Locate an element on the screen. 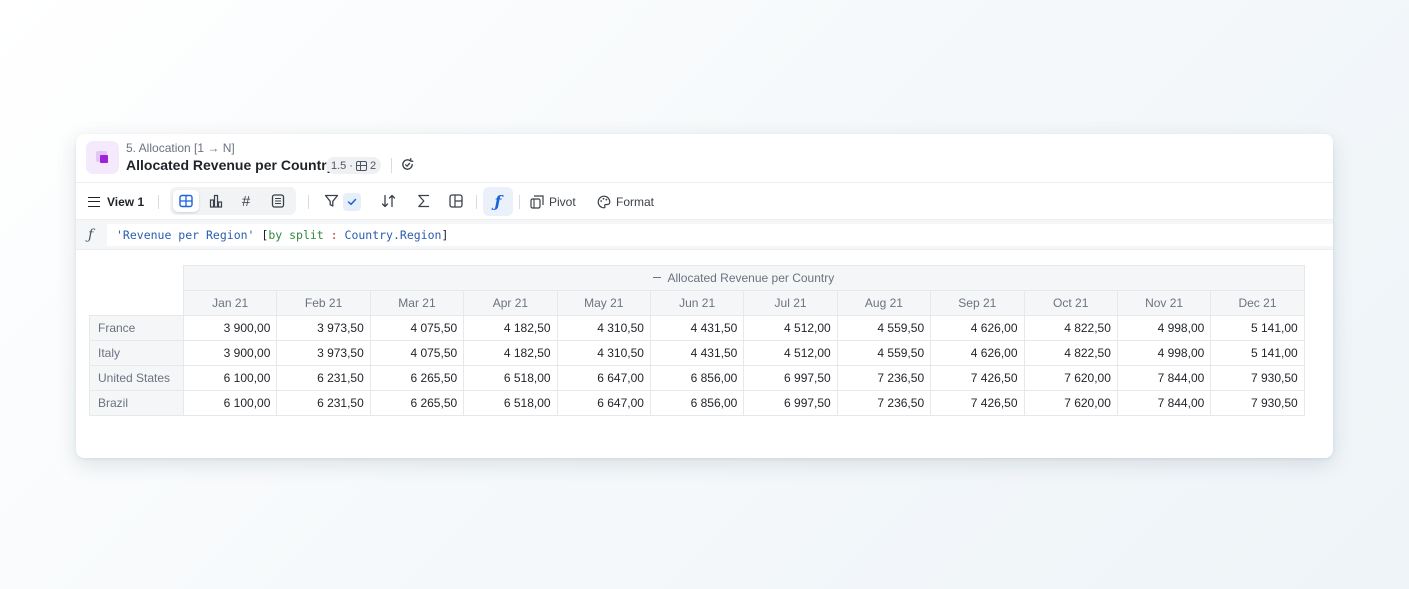 Image resolution: width=1409 pixels, height=589 pixels. breadcrumb: 5. Allocation [1 → N] is located at coordinates (180, 148).